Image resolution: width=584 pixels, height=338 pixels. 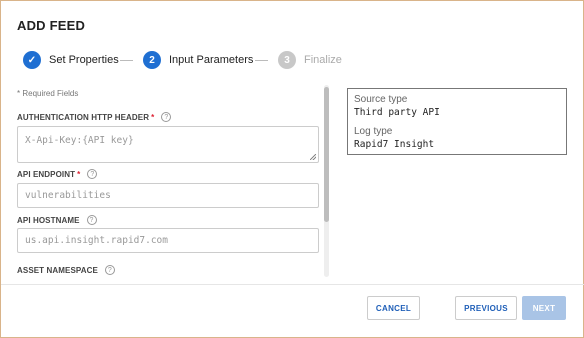 I want to click on step-input-parameters: 2 Input Parameters, so click(x=198, y=60).